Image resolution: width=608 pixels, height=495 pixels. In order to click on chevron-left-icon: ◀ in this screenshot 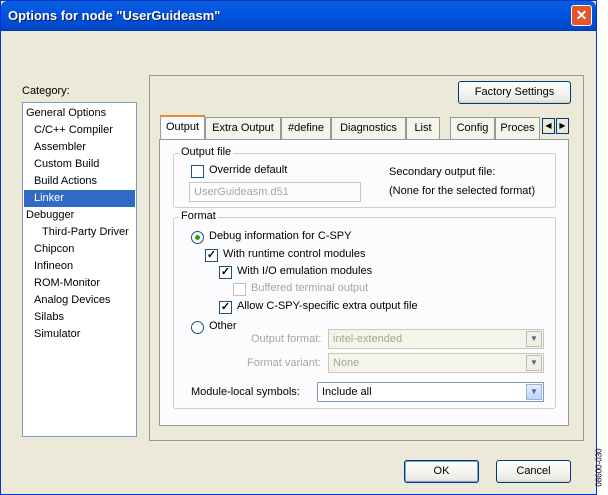, I will do `click(548, 125)`.